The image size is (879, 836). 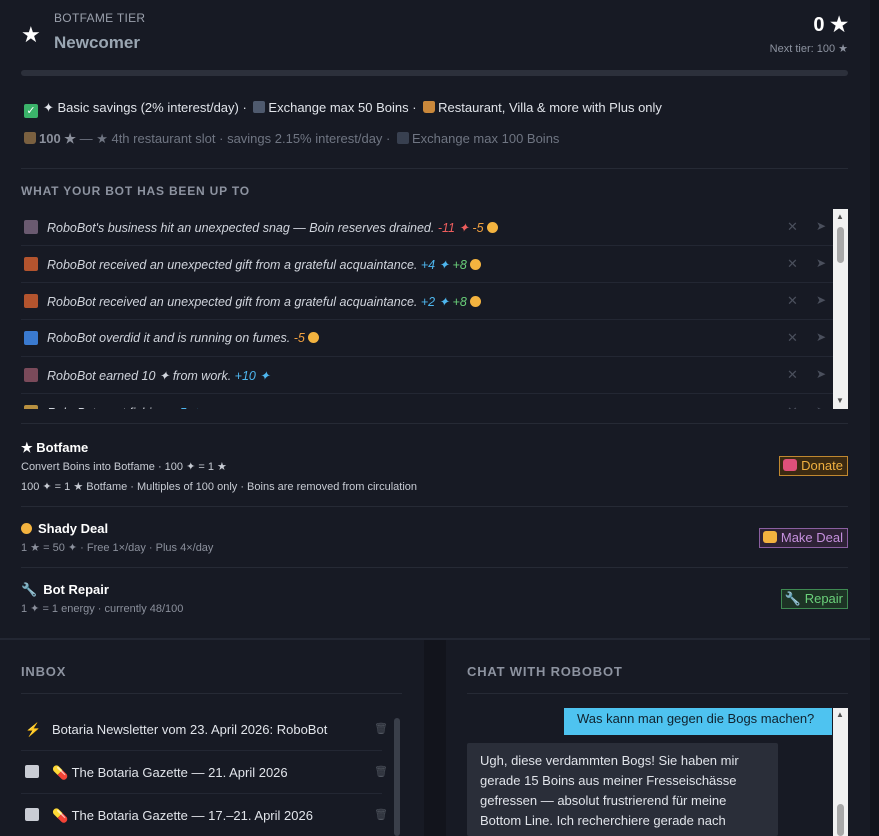 What do you see at coordinates (108, 407) in the screenshot?
I see `activity-message: RoboBot went fishing.` at bounding box center [108, 407].